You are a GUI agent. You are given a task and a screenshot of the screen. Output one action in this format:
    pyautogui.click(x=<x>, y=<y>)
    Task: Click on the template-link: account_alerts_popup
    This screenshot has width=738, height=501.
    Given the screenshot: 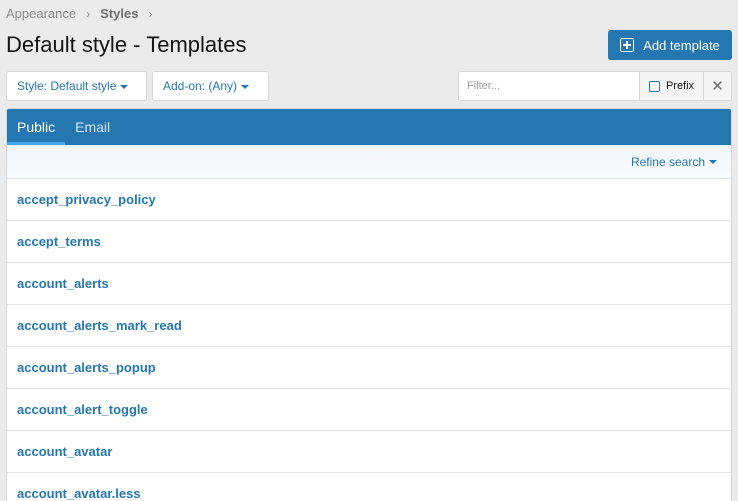 What is the action you would take?
    pyautogui.click(x=86, y=367)
    